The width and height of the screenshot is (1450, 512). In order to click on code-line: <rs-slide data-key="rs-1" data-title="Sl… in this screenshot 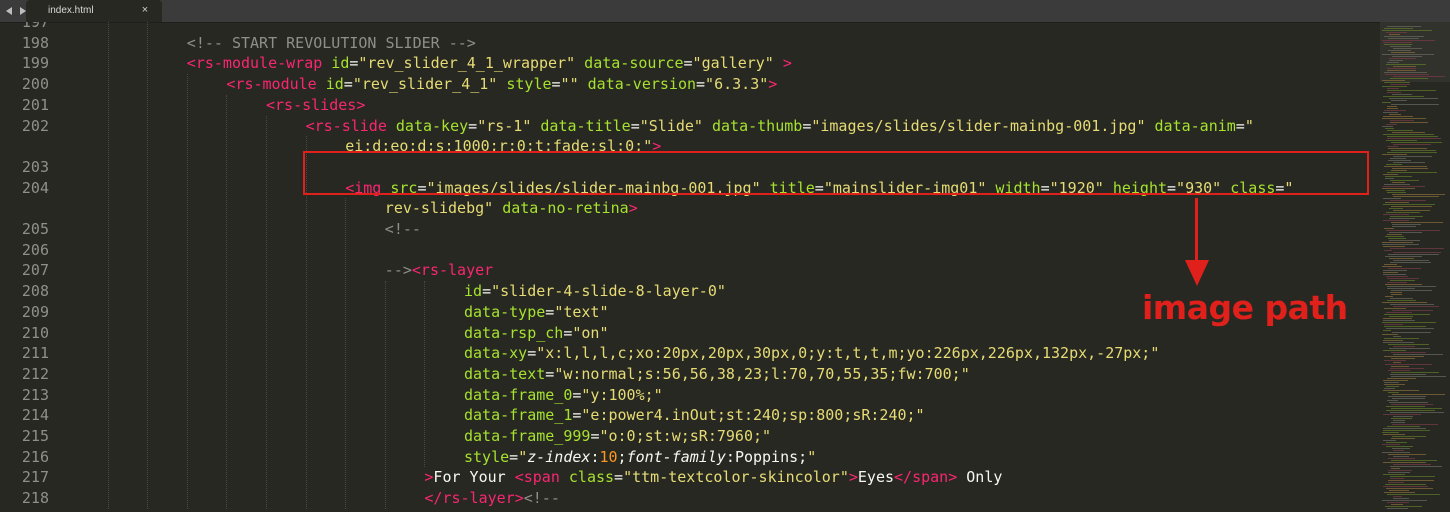, I will do `click(780, 126)`.